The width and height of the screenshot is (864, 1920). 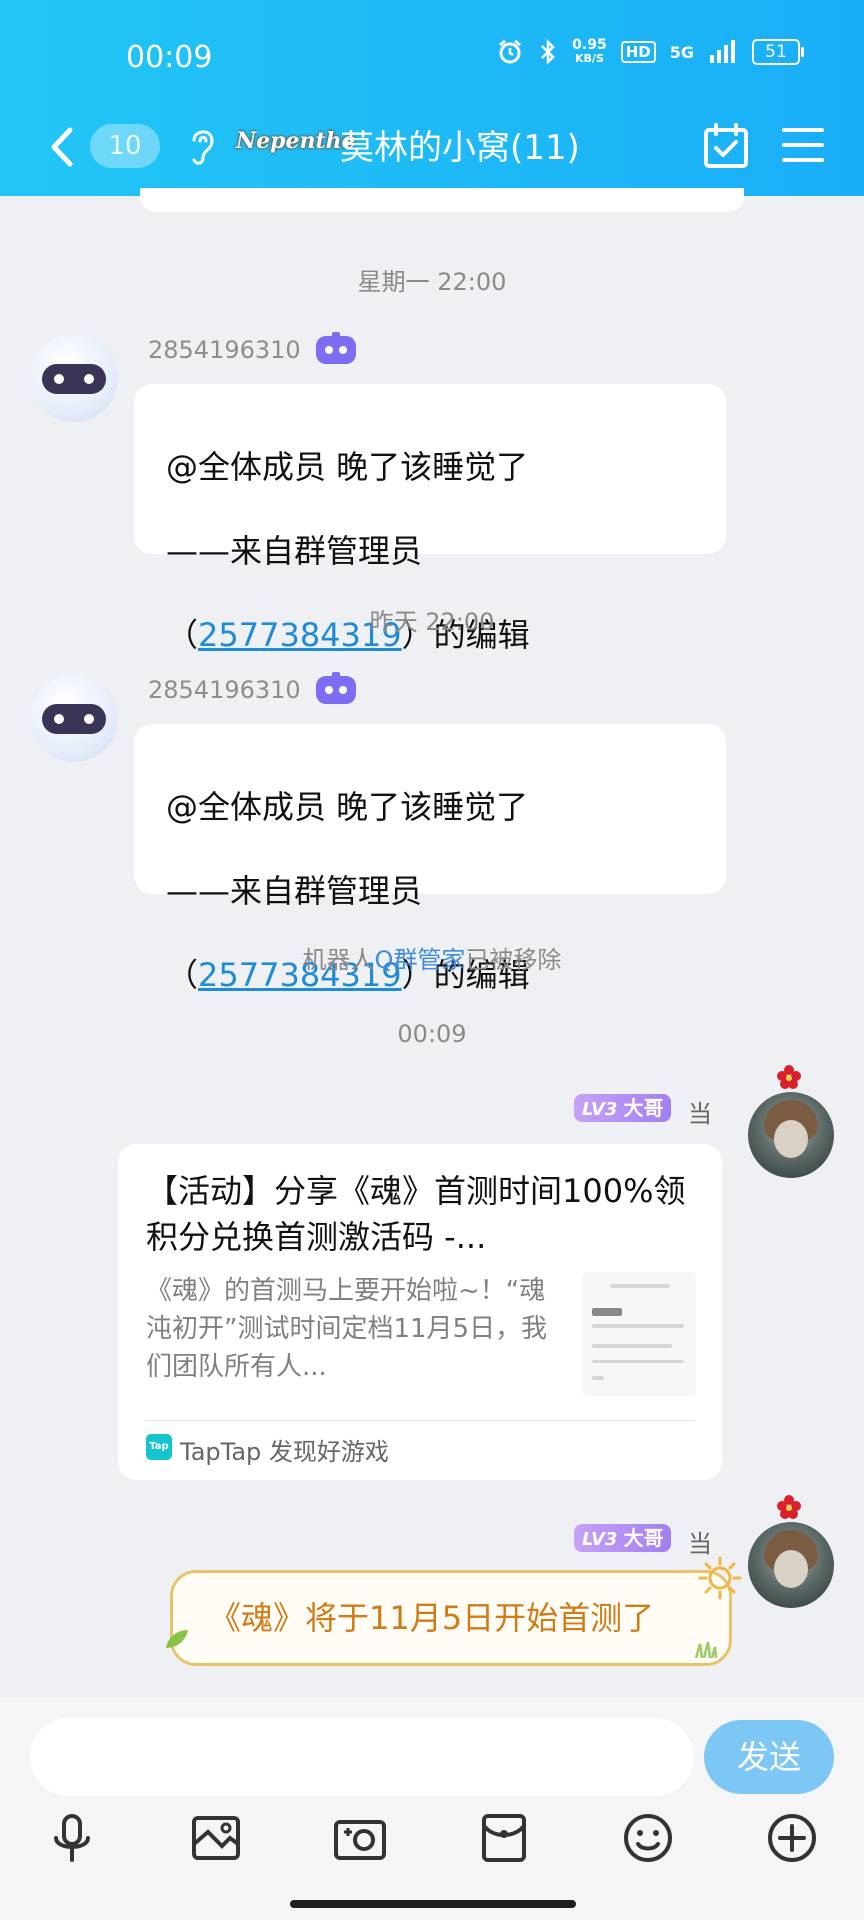 I want to click on group-logo: Nepenthe, so click(x=296, y=141).